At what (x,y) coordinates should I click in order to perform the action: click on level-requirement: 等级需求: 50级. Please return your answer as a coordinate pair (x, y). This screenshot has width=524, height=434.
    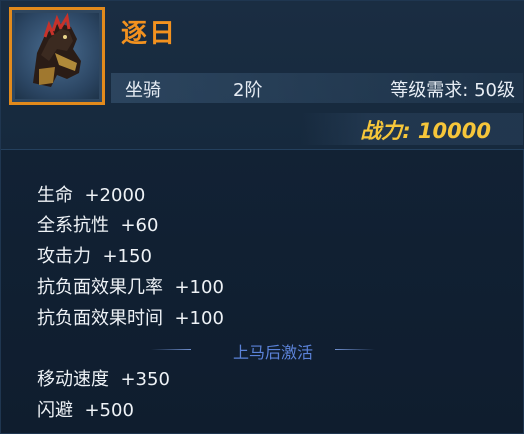
    Looking at the image, I should click on (452, 90).